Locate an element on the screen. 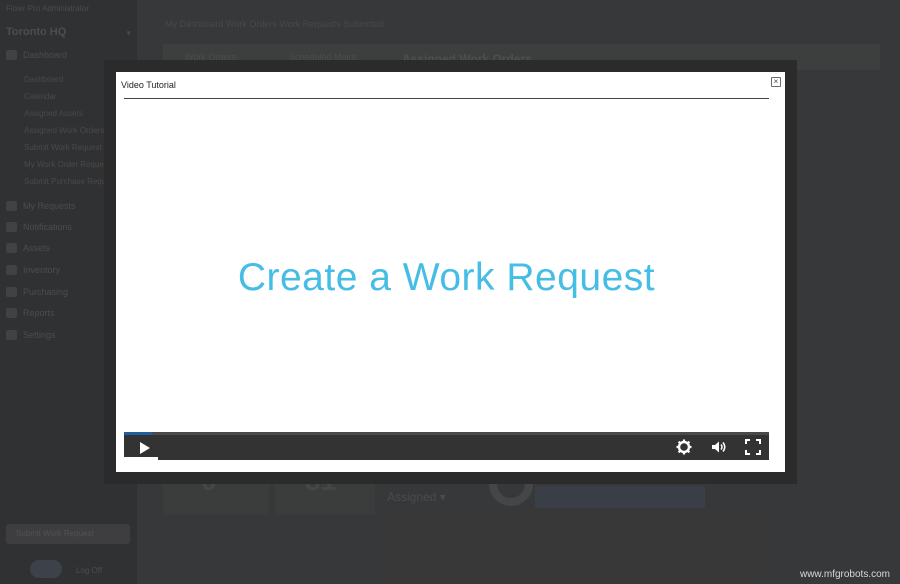  video-headline: Create a Work Request is located at coordinates (446, 277).